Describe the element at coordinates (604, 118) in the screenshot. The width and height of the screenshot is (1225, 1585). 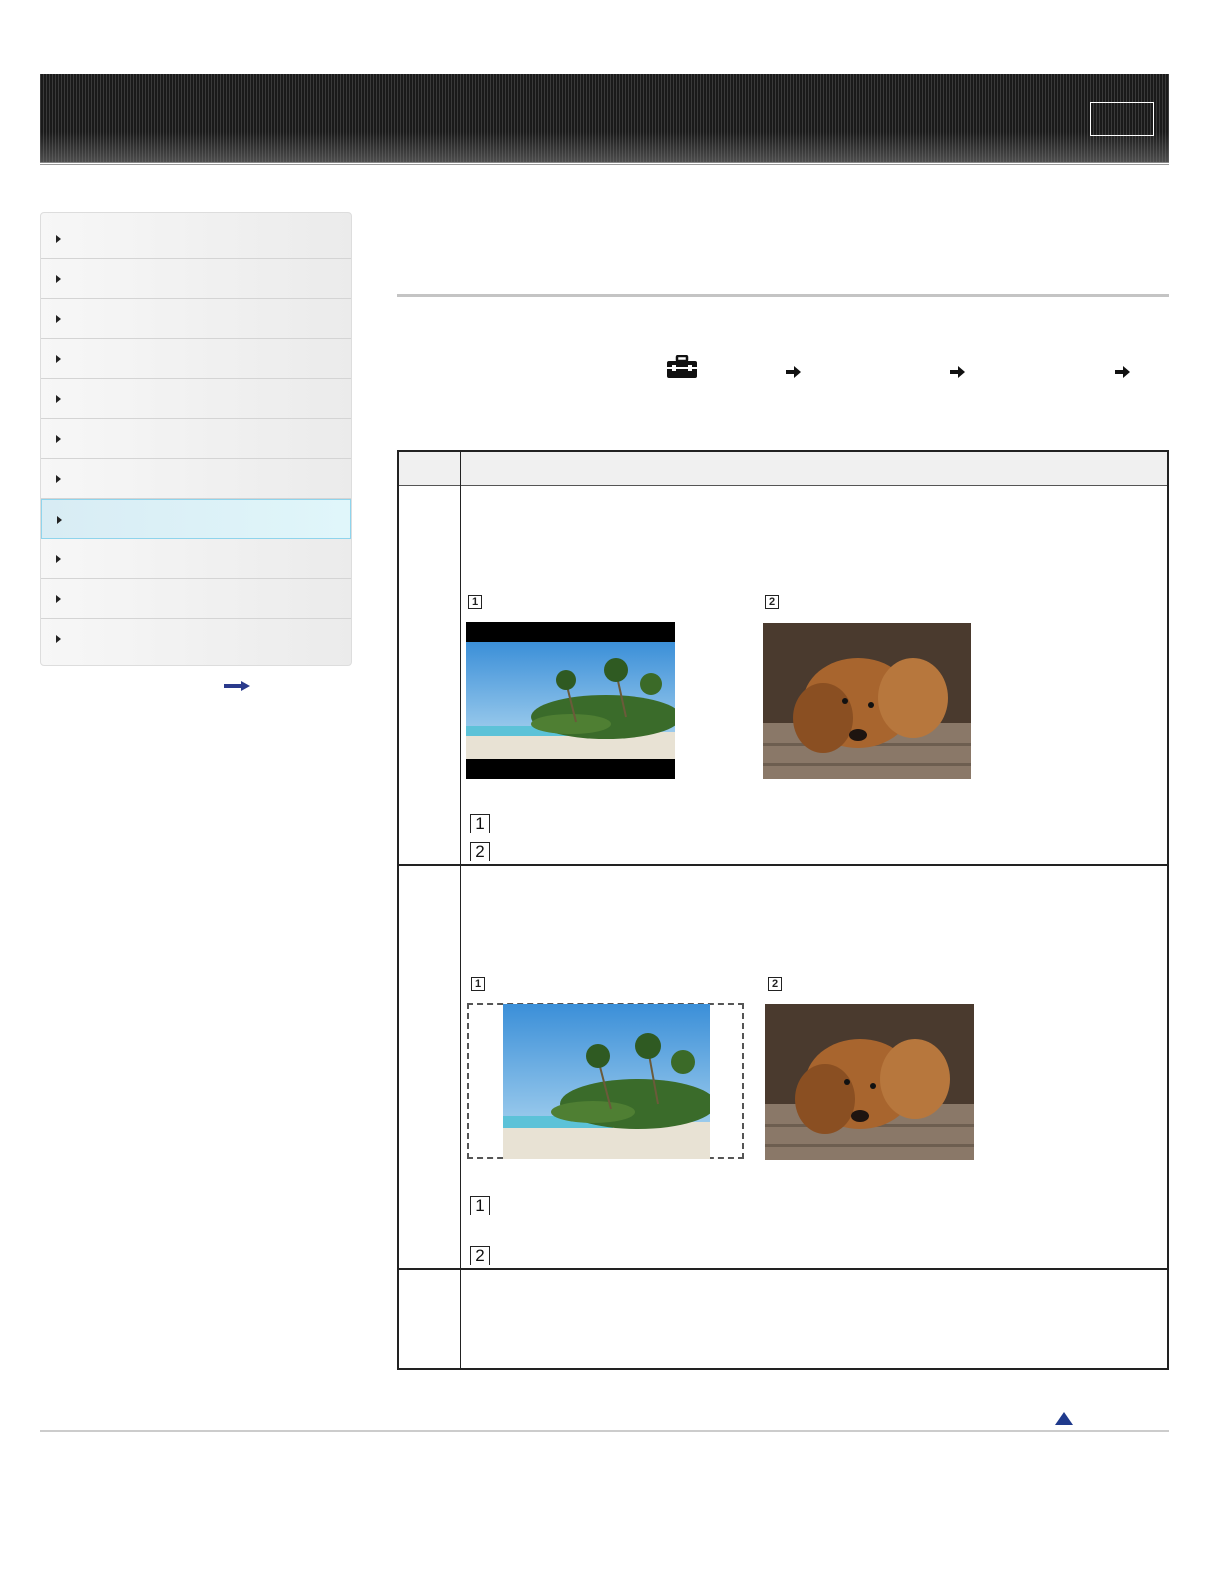
I see `header-banner` at that location.